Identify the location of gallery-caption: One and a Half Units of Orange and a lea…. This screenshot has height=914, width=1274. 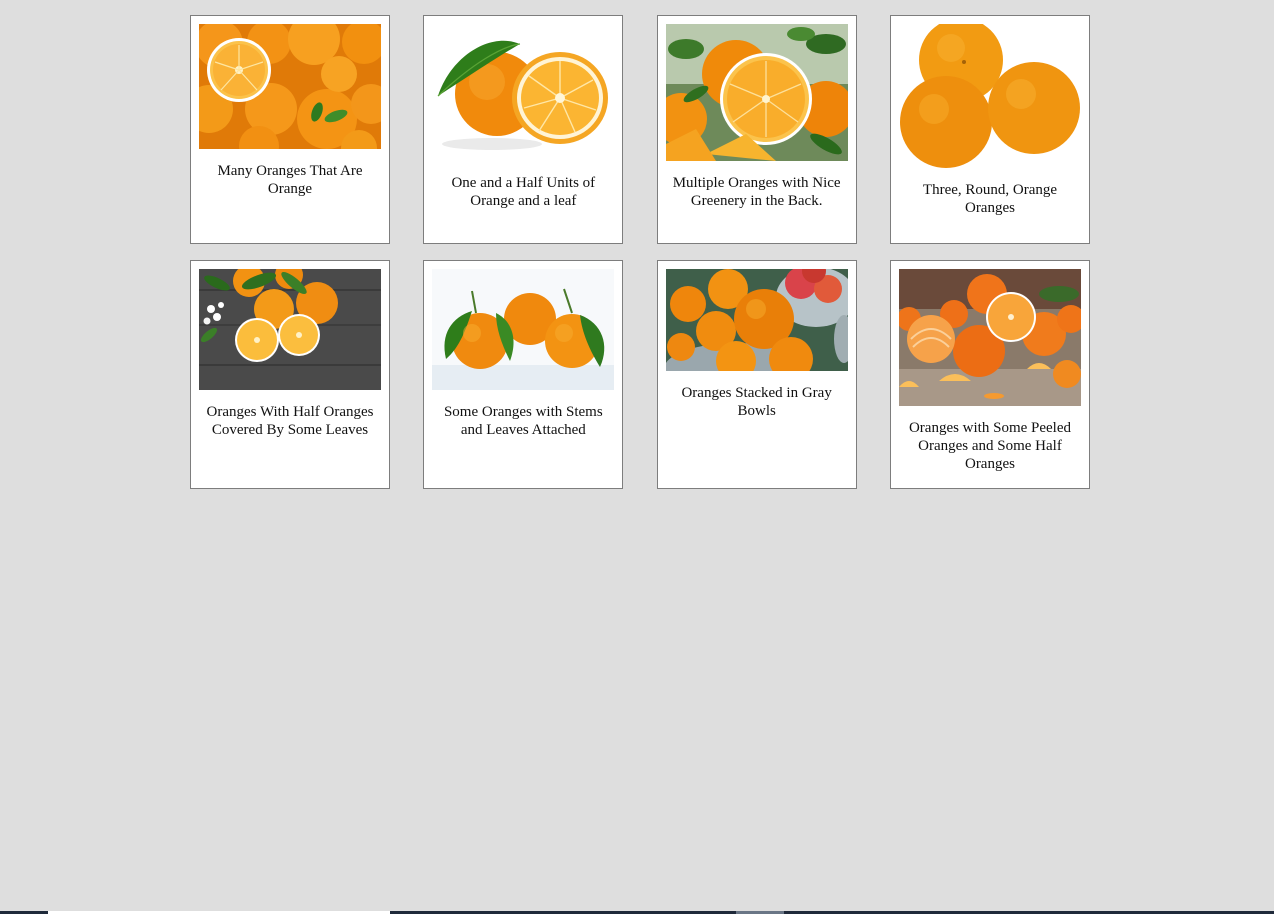
(523, 192).